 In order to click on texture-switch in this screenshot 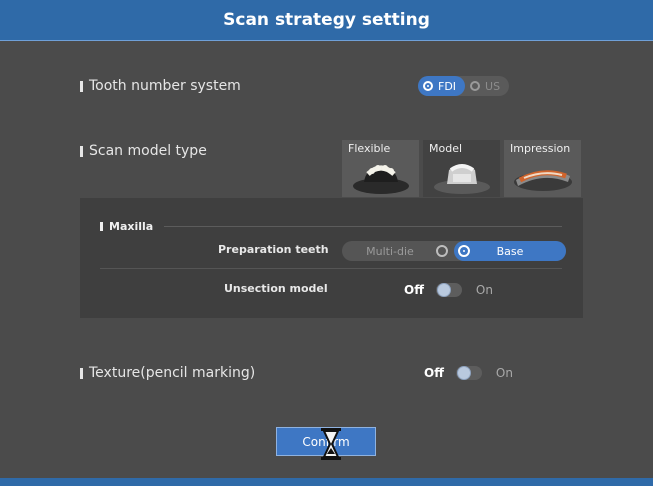, I will do `click(468, 373)`.